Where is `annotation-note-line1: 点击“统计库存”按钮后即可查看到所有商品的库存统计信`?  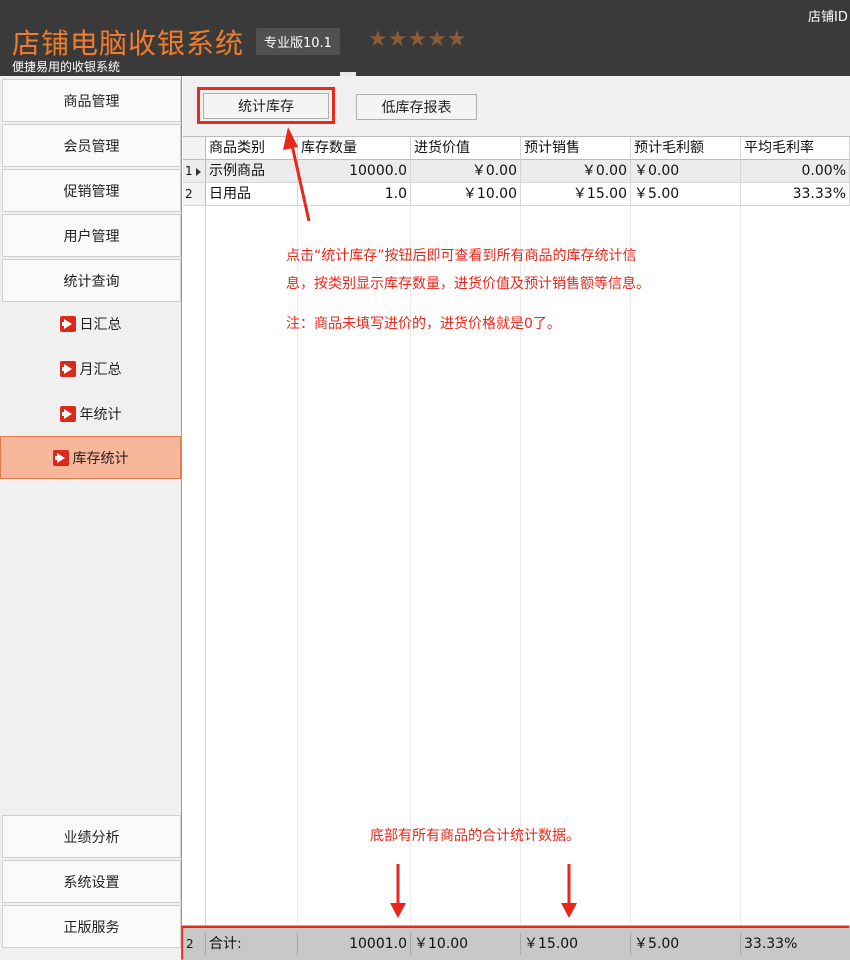
annotation-note-line1: 点击“统计库存”按钮后即可查看到所有商品的库存统计信 is located at coordinates (461, 256).